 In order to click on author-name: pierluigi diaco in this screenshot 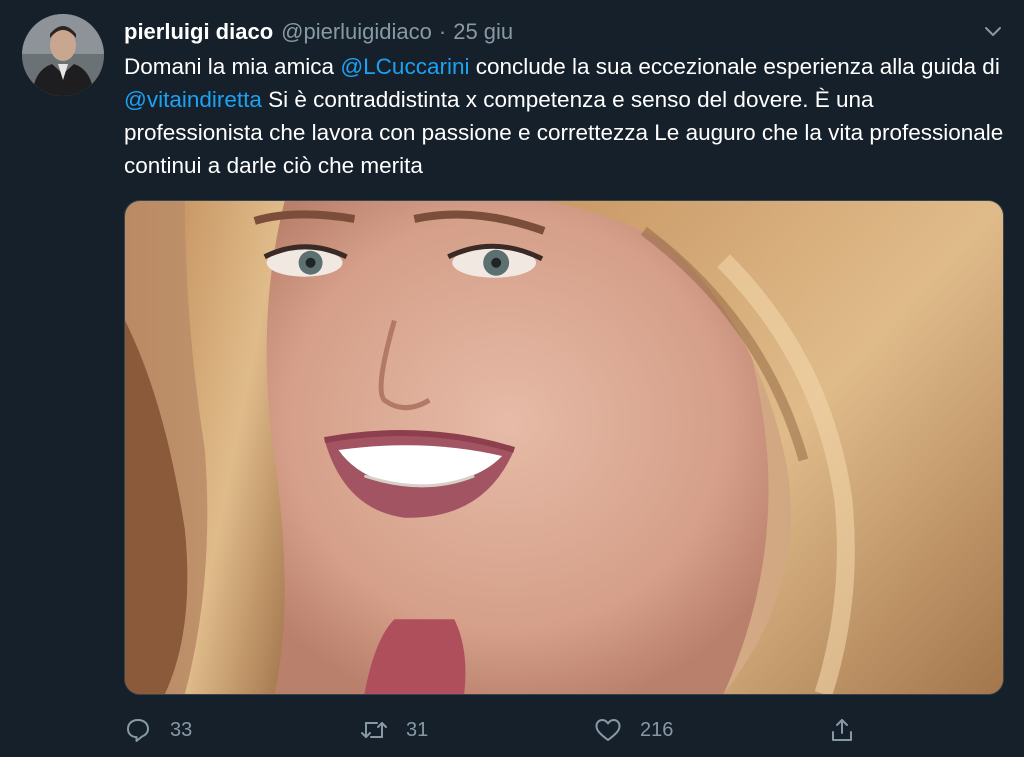, I will do `click(198, 32)`.